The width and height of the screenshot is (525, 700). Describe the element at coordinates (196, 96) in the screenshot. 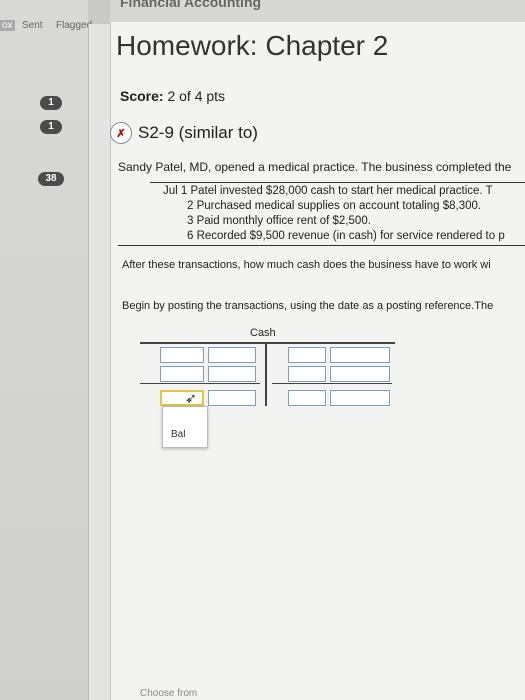

I see `score-value: 2 of 4 pts` at that location.